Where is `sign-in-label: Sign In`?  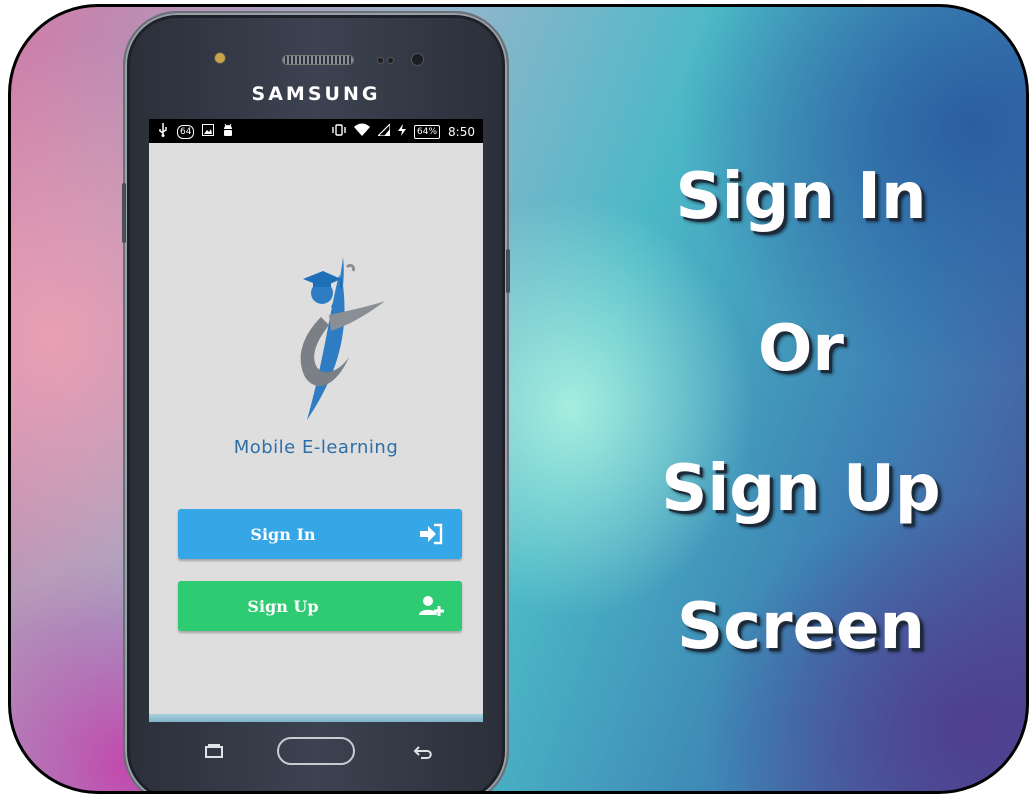
sign-in-label: Sign In is located at coordinates (283, 534).